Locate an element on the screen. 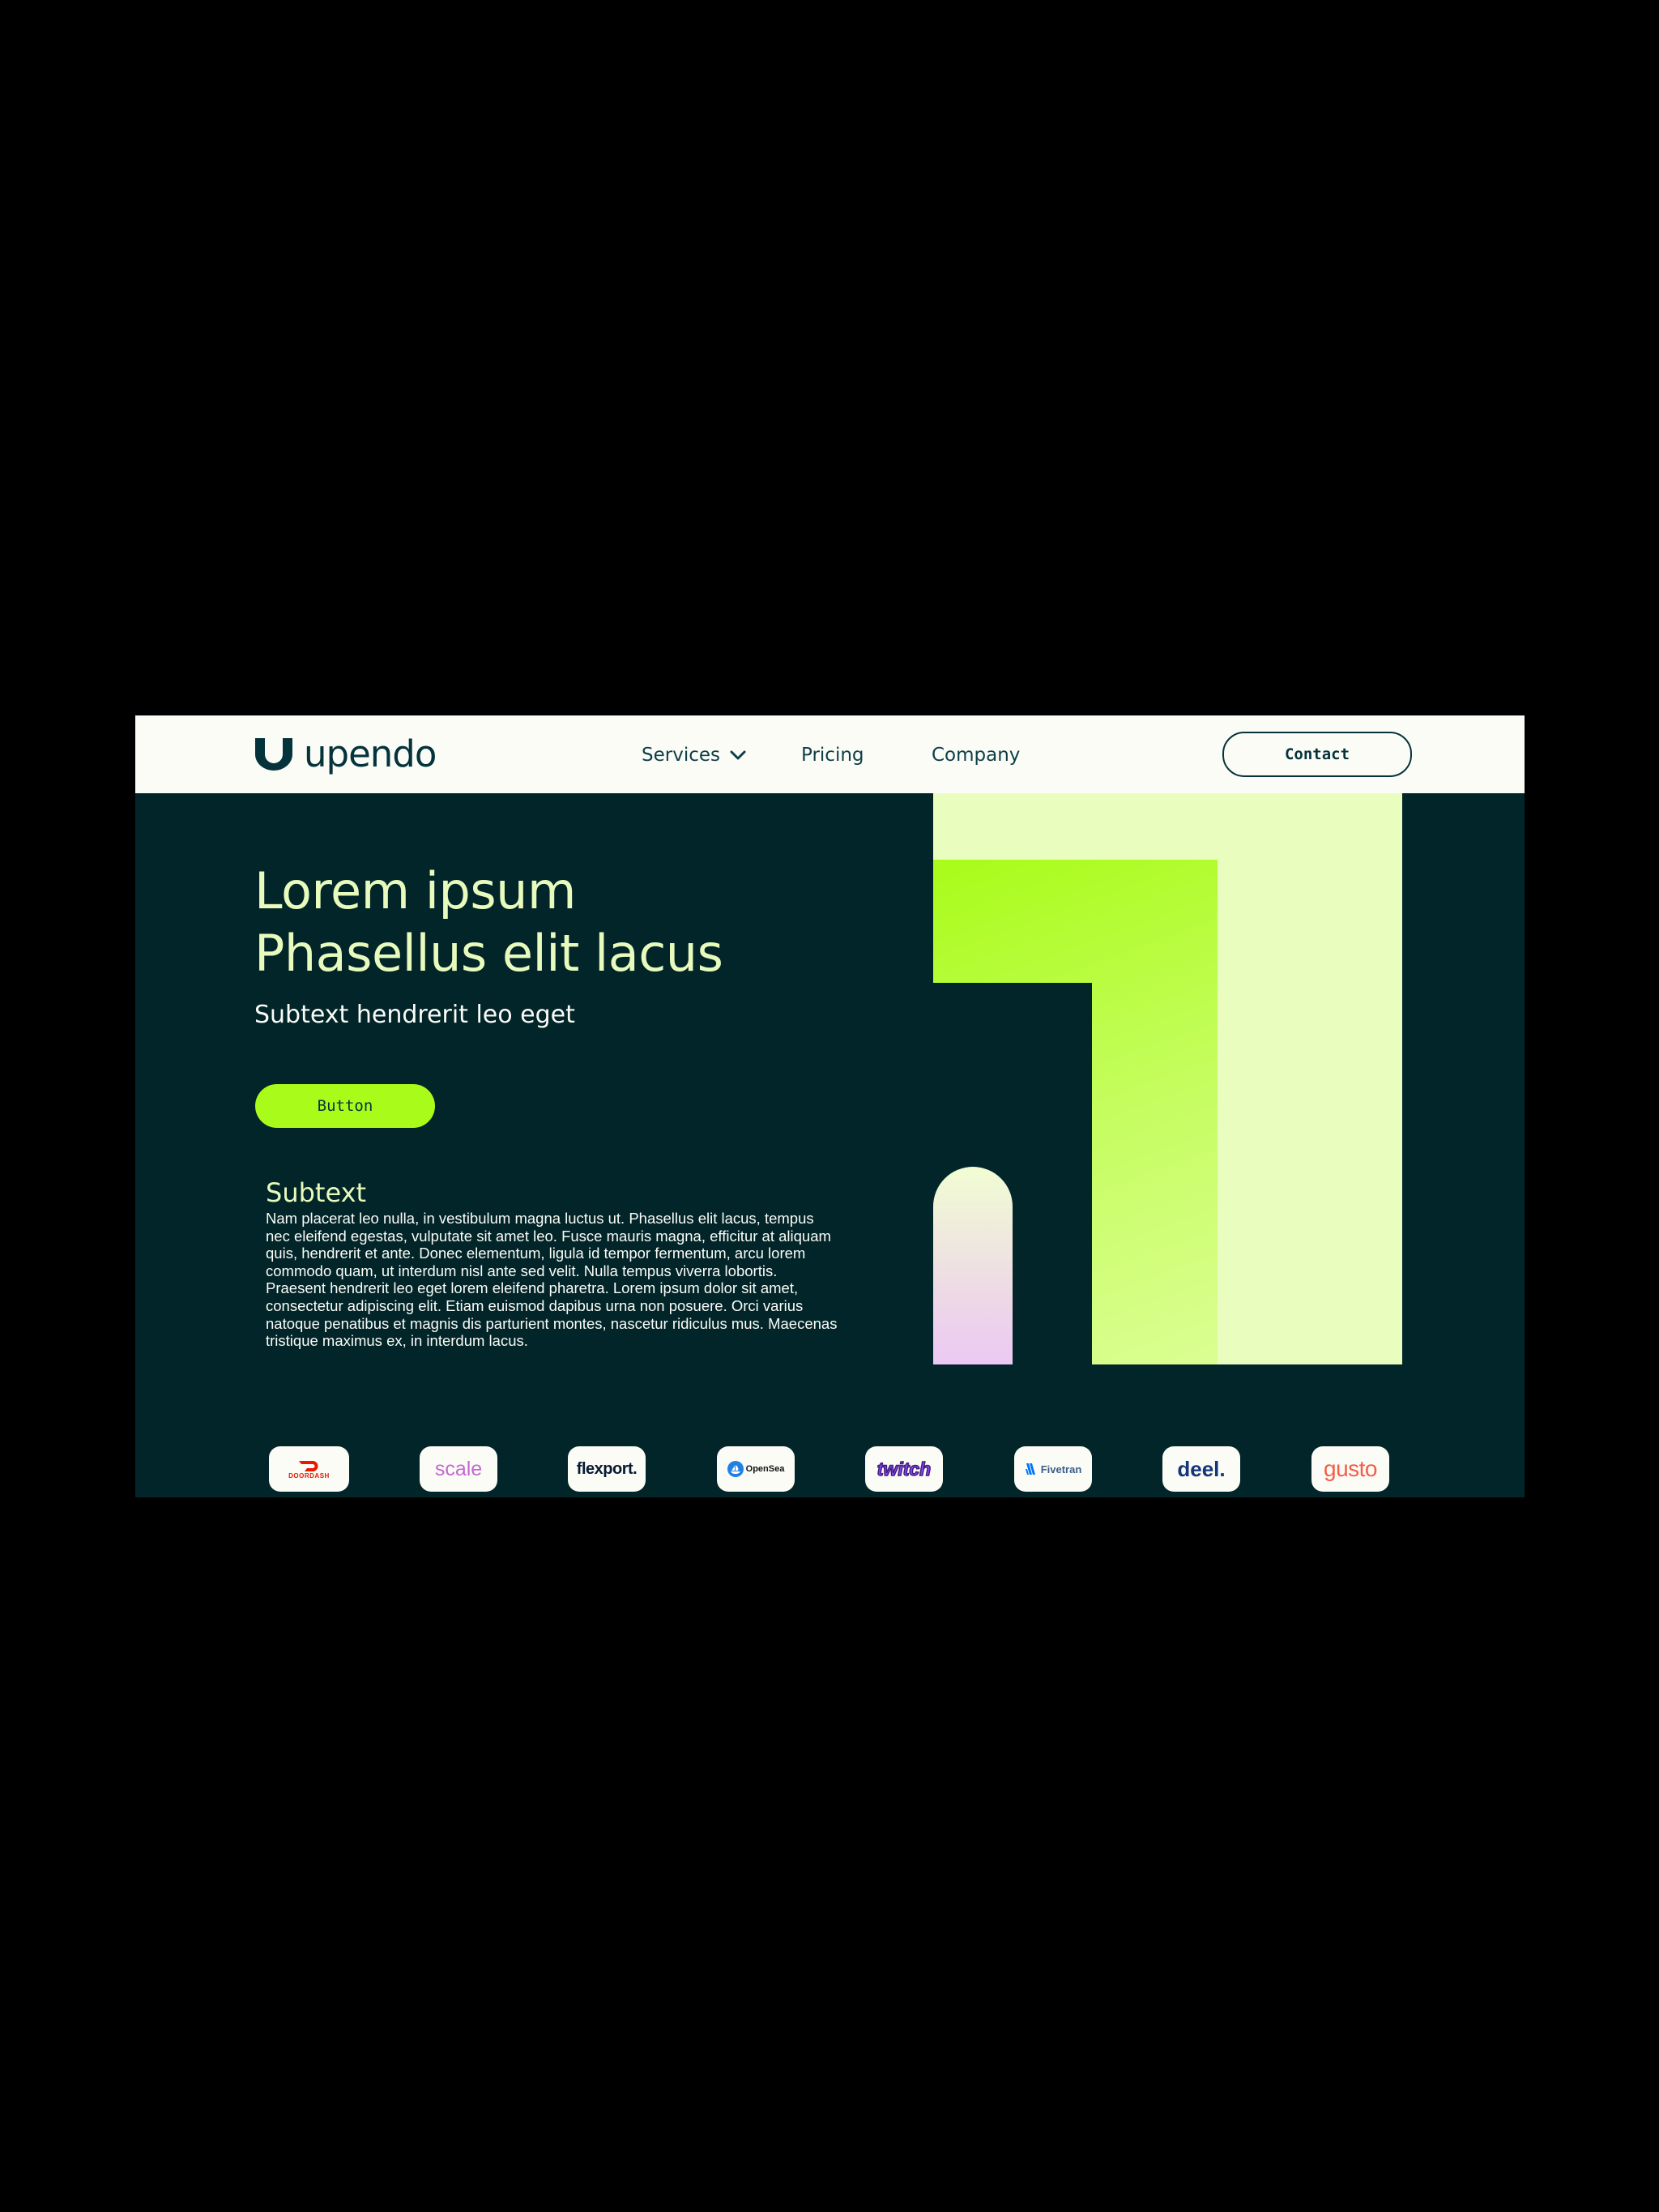 The image size is (1659, 2212). deel-wordmark: deel. is located at coordinates (1201, 1468).